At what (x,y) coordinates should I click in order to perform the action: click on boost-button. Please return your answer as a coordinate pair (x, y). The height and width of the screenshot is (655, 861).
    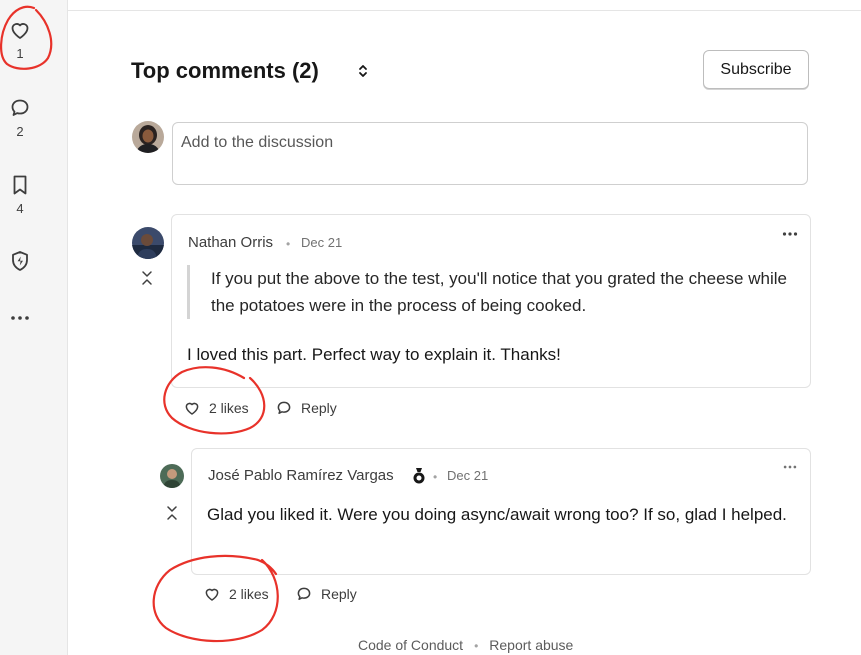
    Looking at the image, I should click on (20, 261).